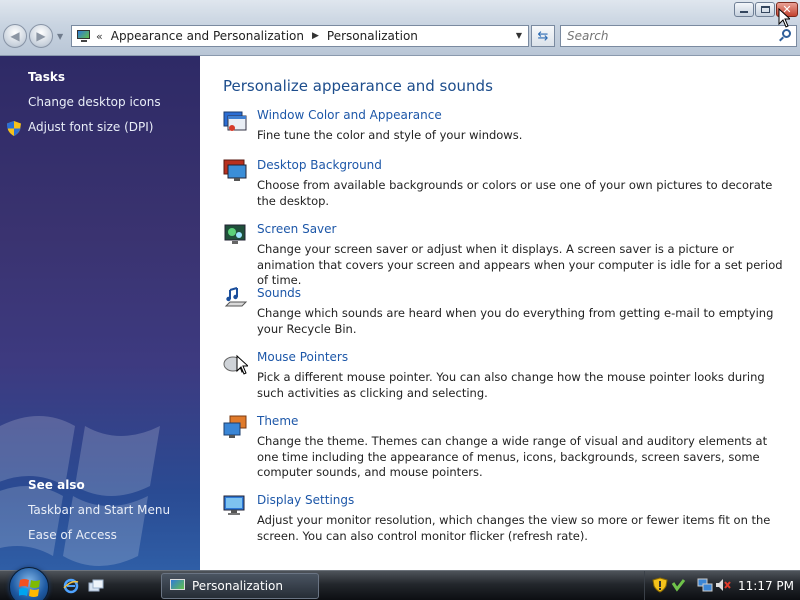 The width and height of the screenshot is (800, 600). What do you see at coordinates (349, 115) in the screenshot?
I see `window-color-link: Window Color and Appearance` at bounding box center [349, 115].